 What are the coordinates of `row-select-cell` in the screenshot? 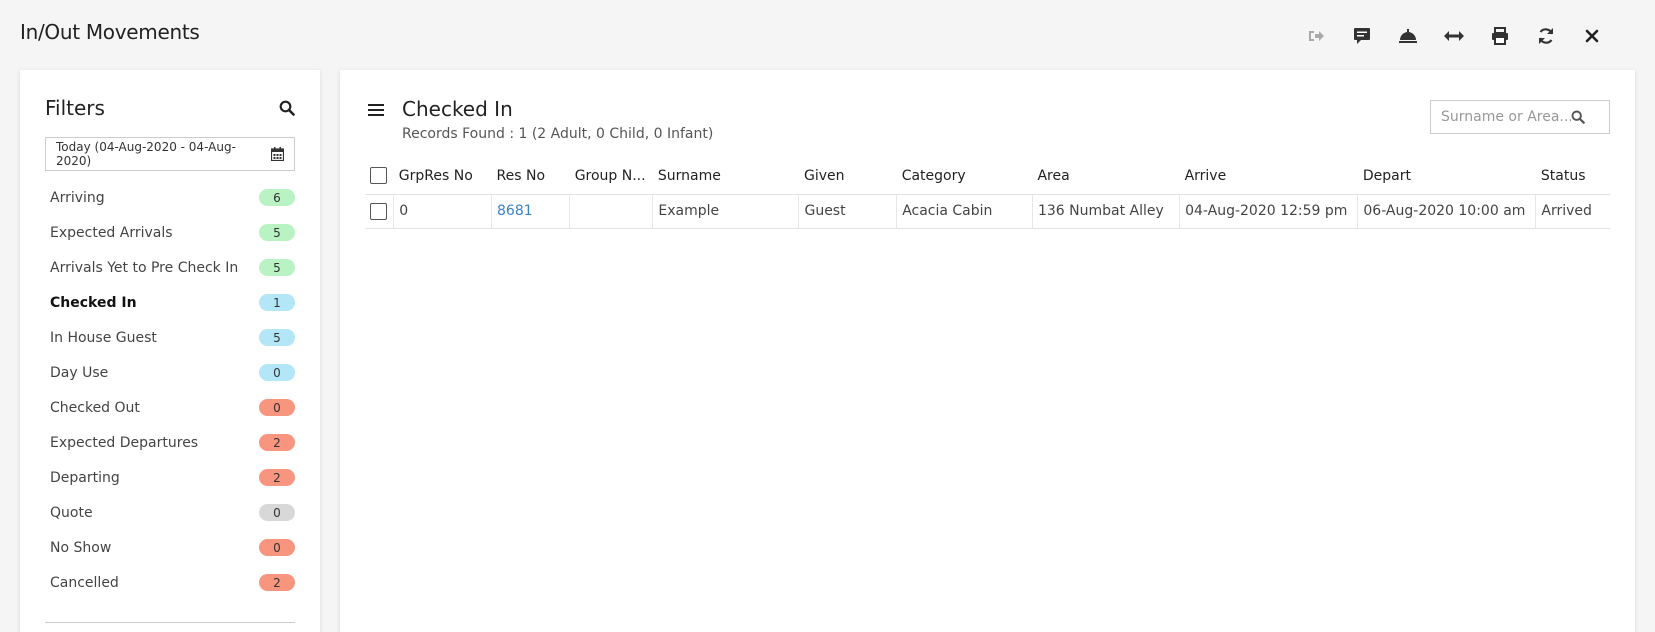 It's located at (380, 211).